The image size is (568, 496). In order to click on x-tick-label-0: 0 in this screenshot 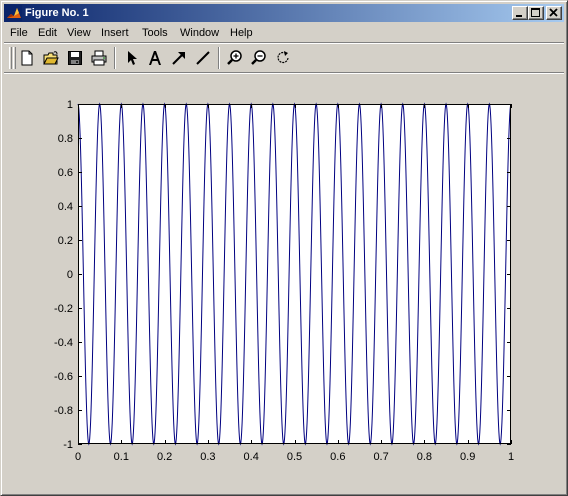, I will do `click(78, 457)`.